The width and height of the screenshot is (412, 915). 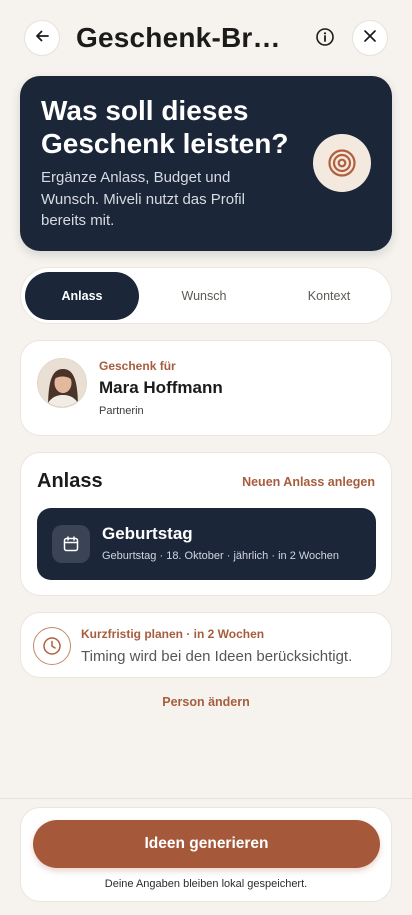 I want to click on occasion-heading: Anlass, so click(x=70, y=481).